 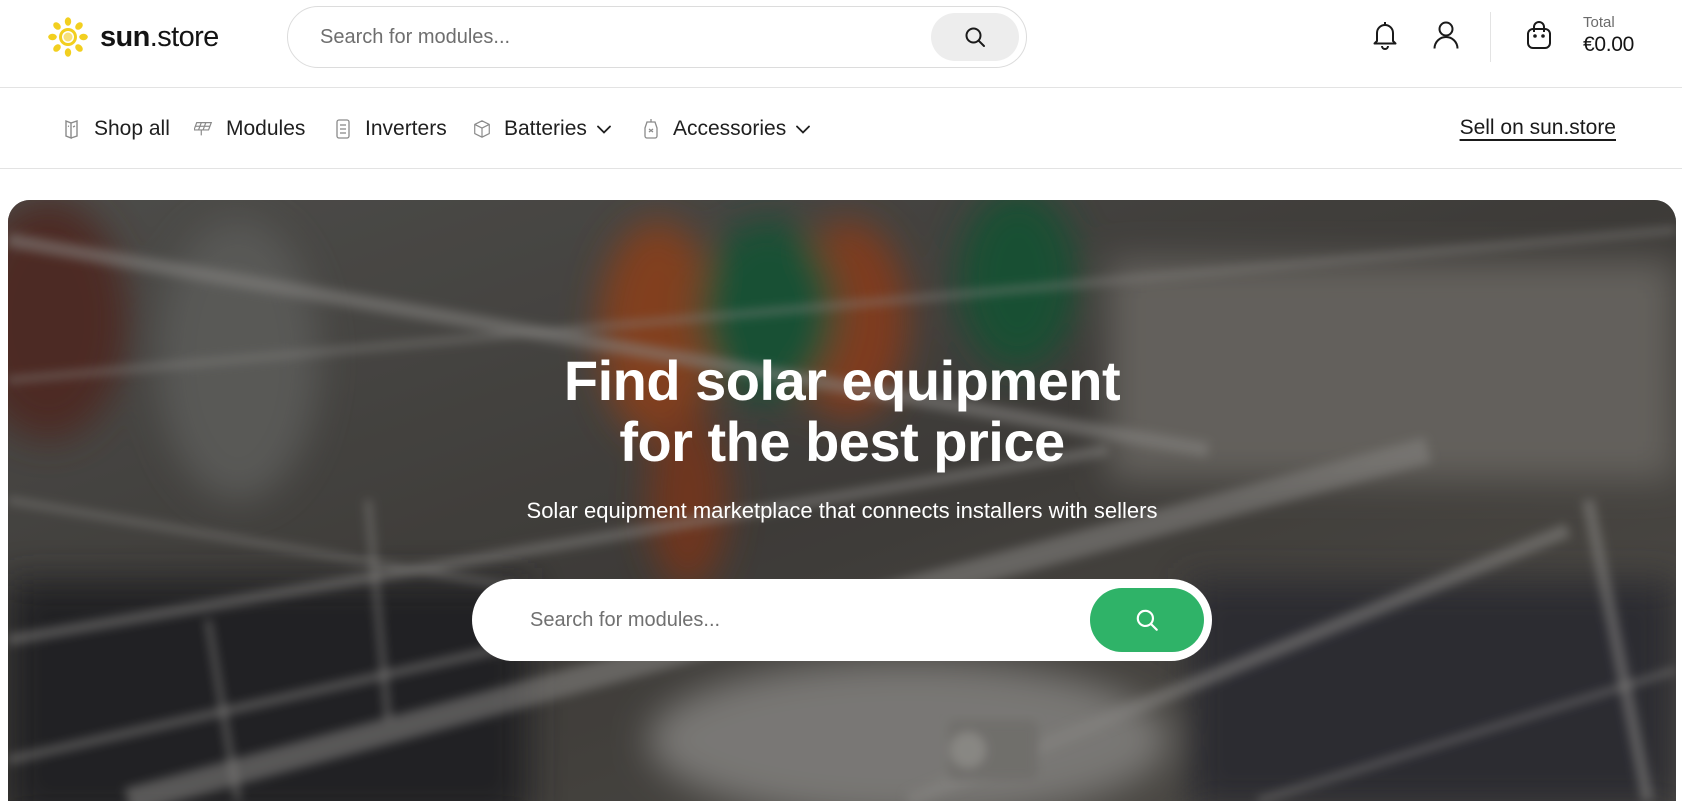 I want to click on solar-panel-icon, so click(x=204, y=129).